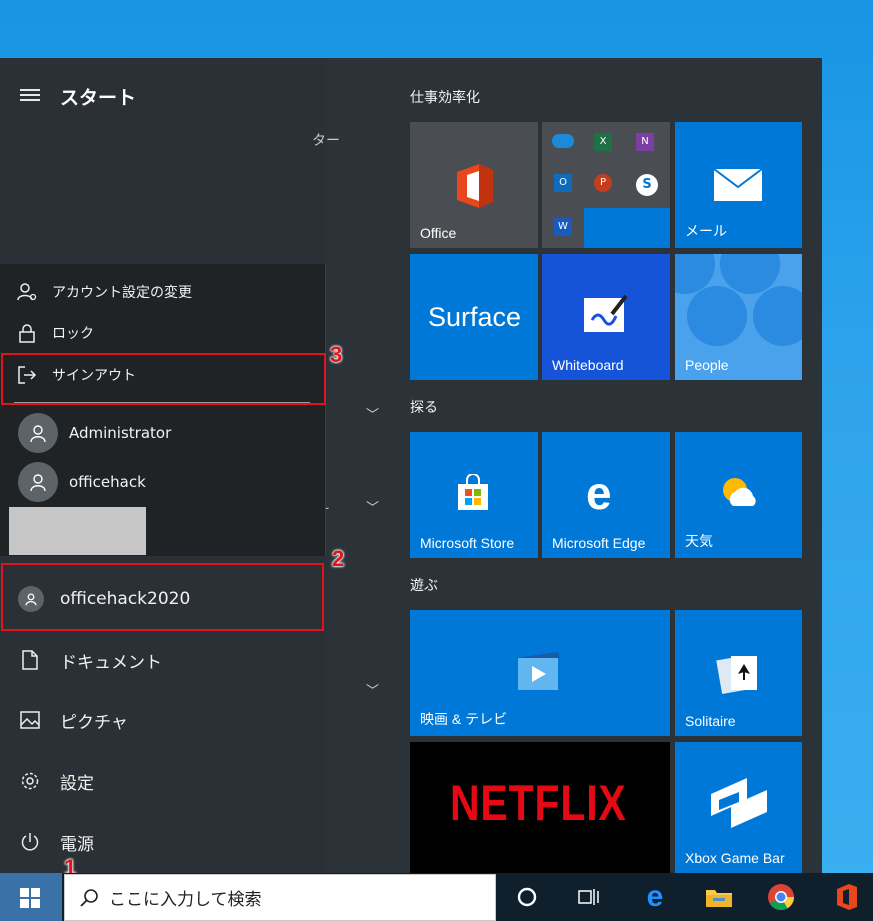 The image size is (873, 921). What do you see at coordinates (30, 842) in the screenshot?
I see `power-icon` at bounding box center [30, 842].